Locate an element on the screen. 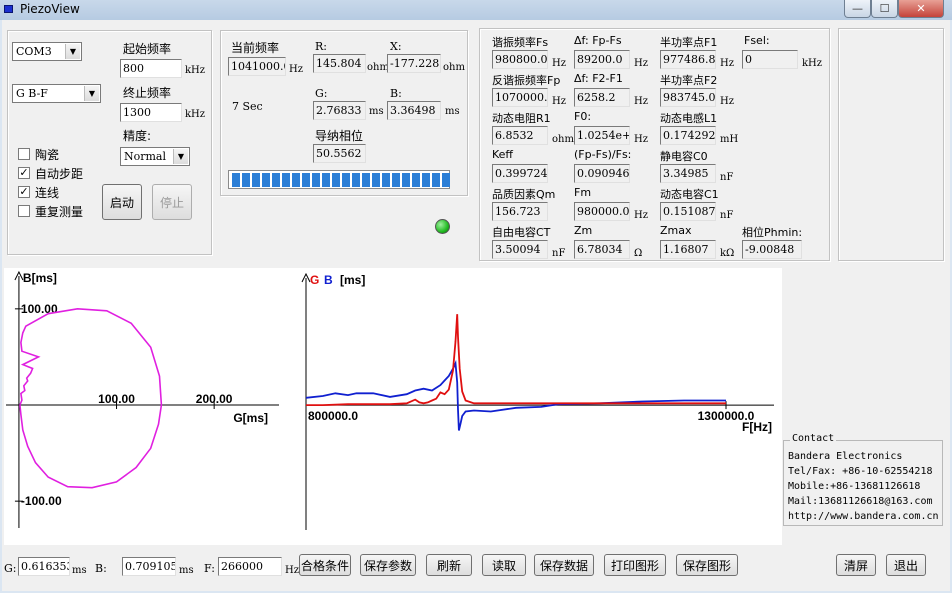  result-unit: kHz is located at coordinates (812, 63).